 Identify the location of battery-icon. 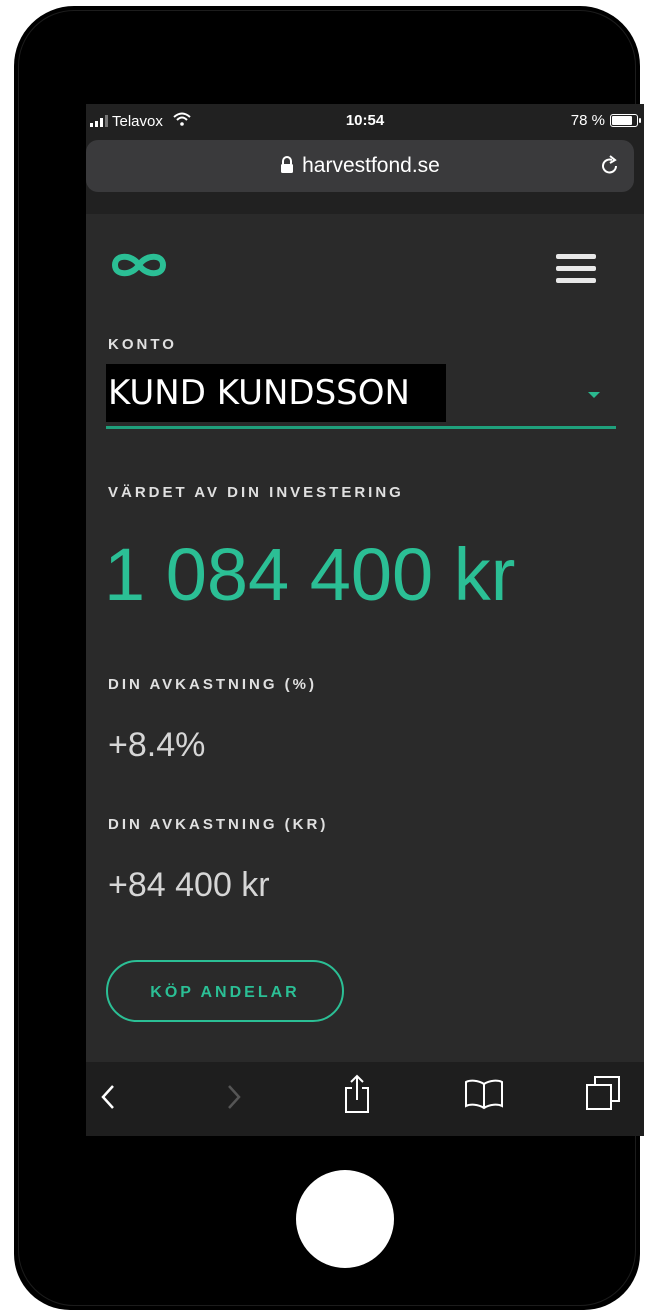
(625, 120).